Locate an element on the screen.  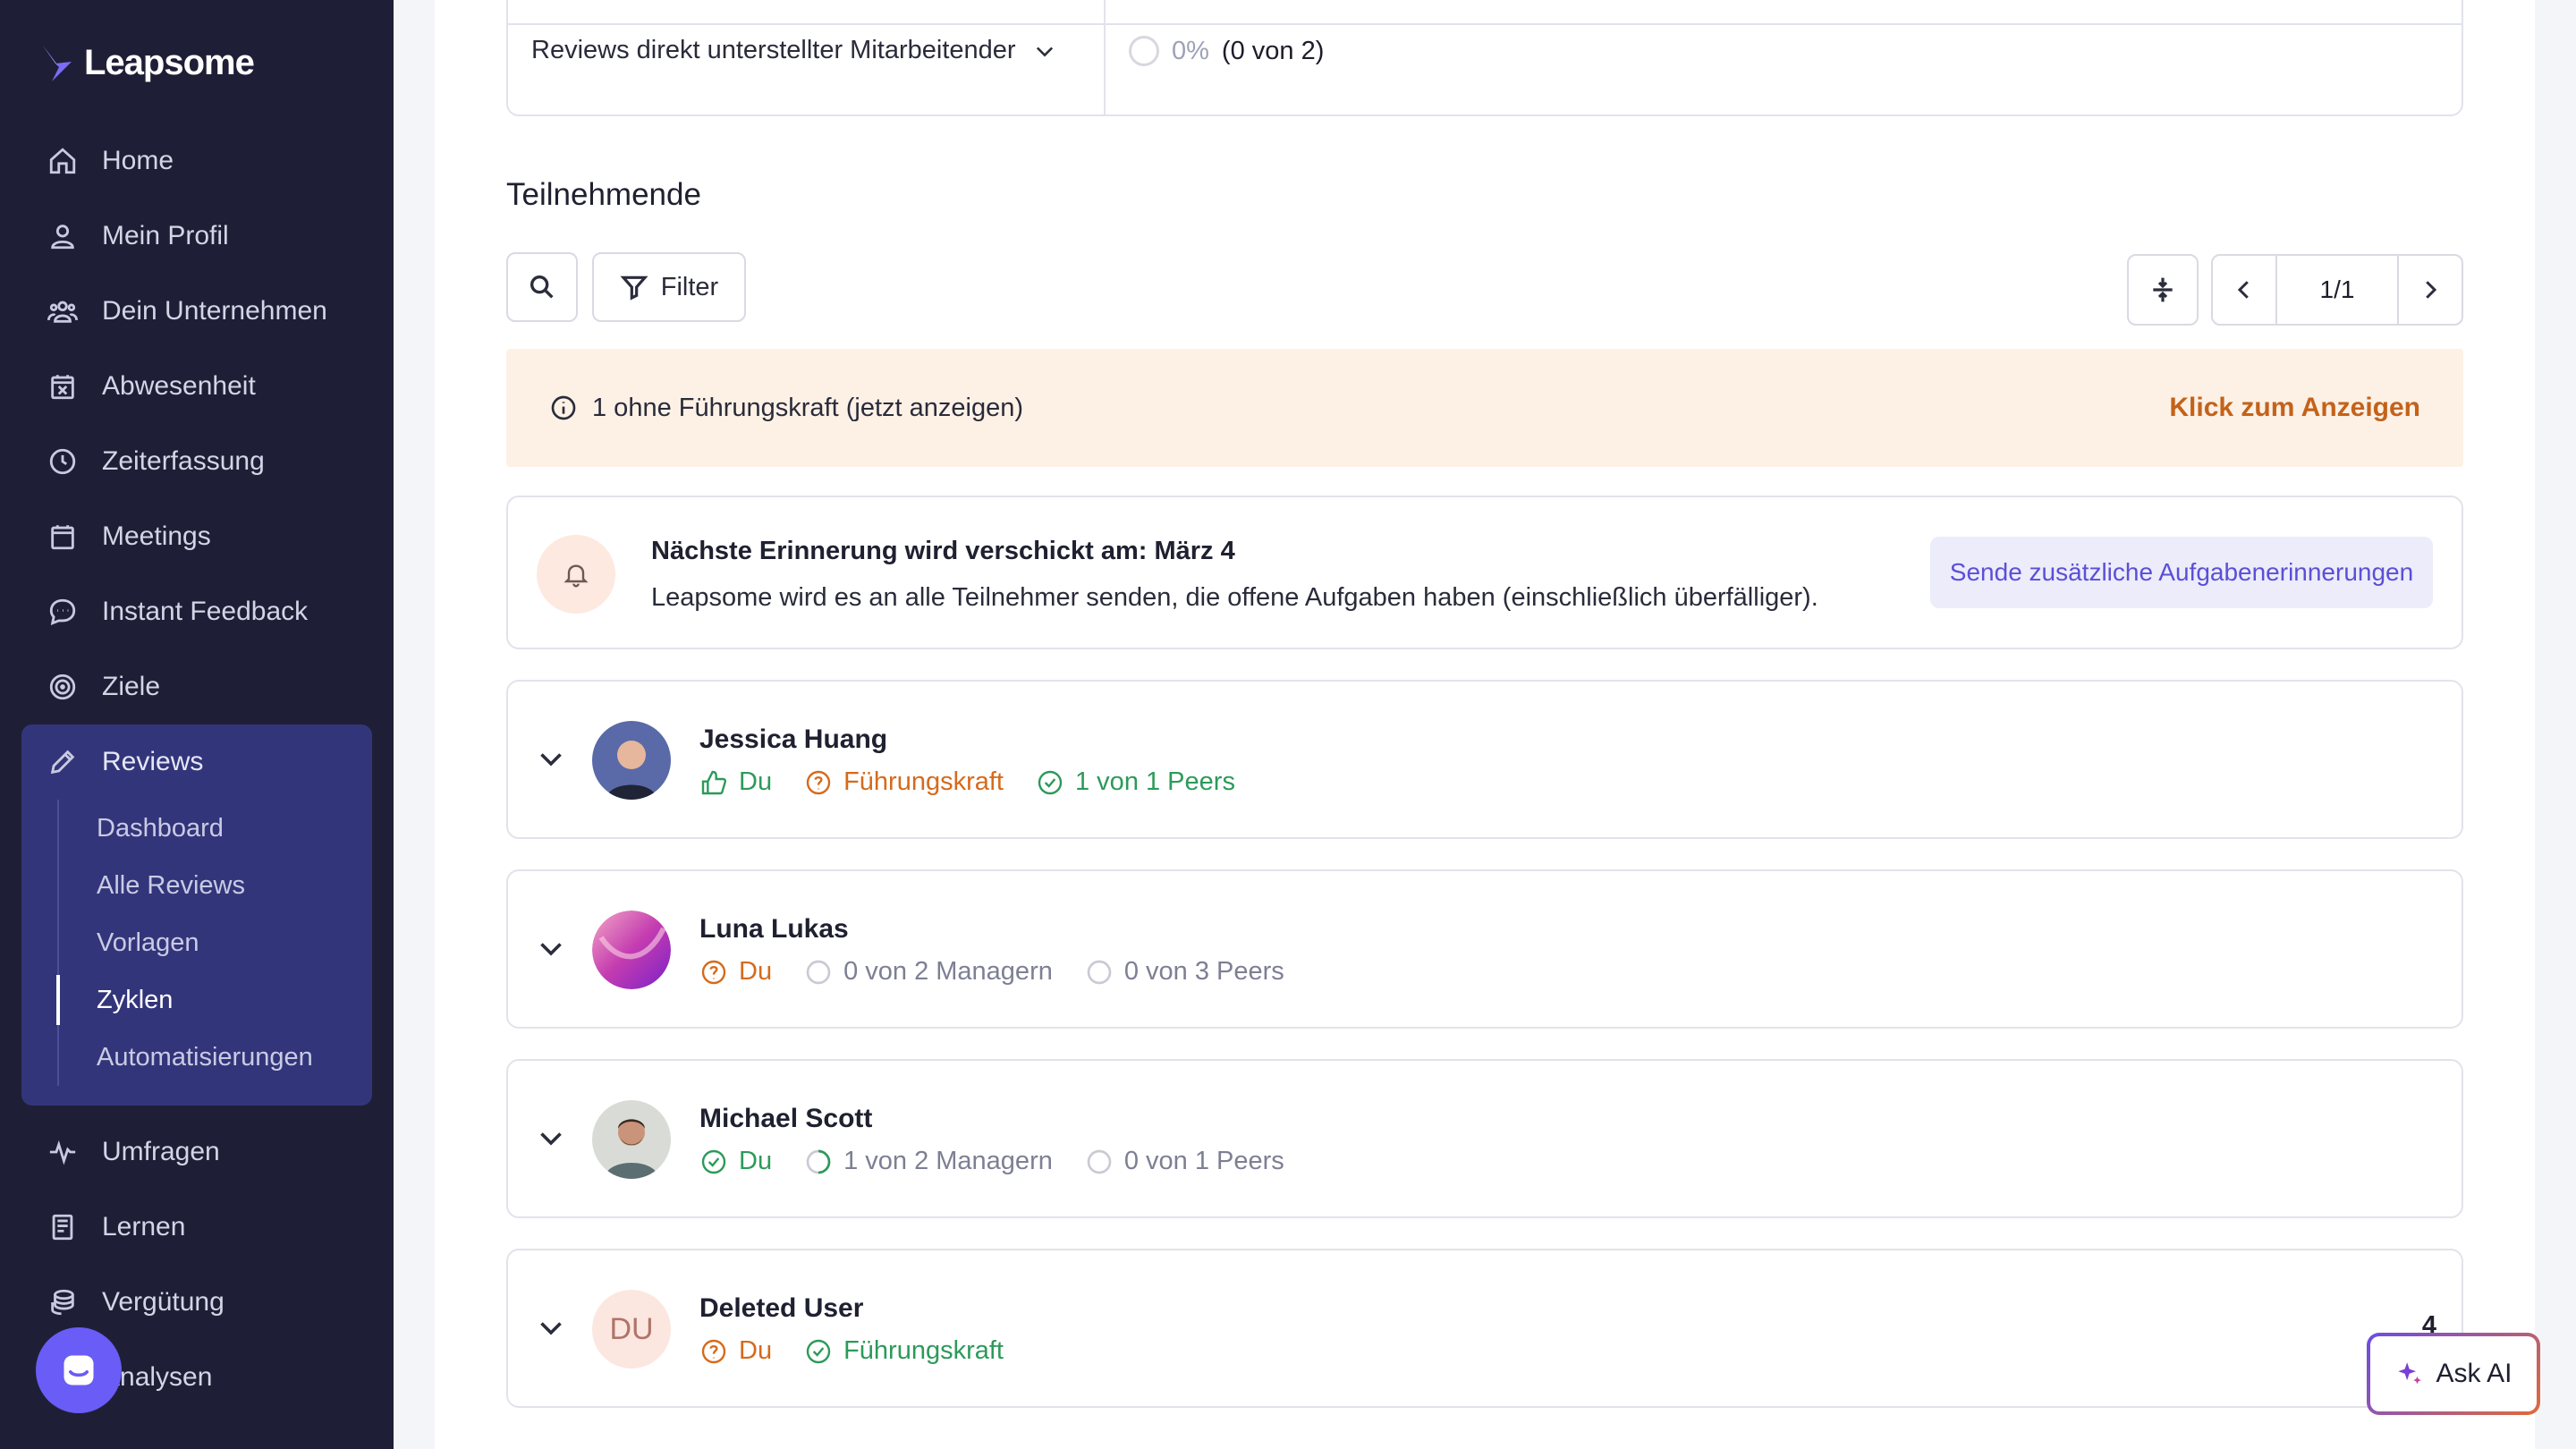
sidebar-item-instant-feedback: Instant Feedback is located at coordinates (196, 611).